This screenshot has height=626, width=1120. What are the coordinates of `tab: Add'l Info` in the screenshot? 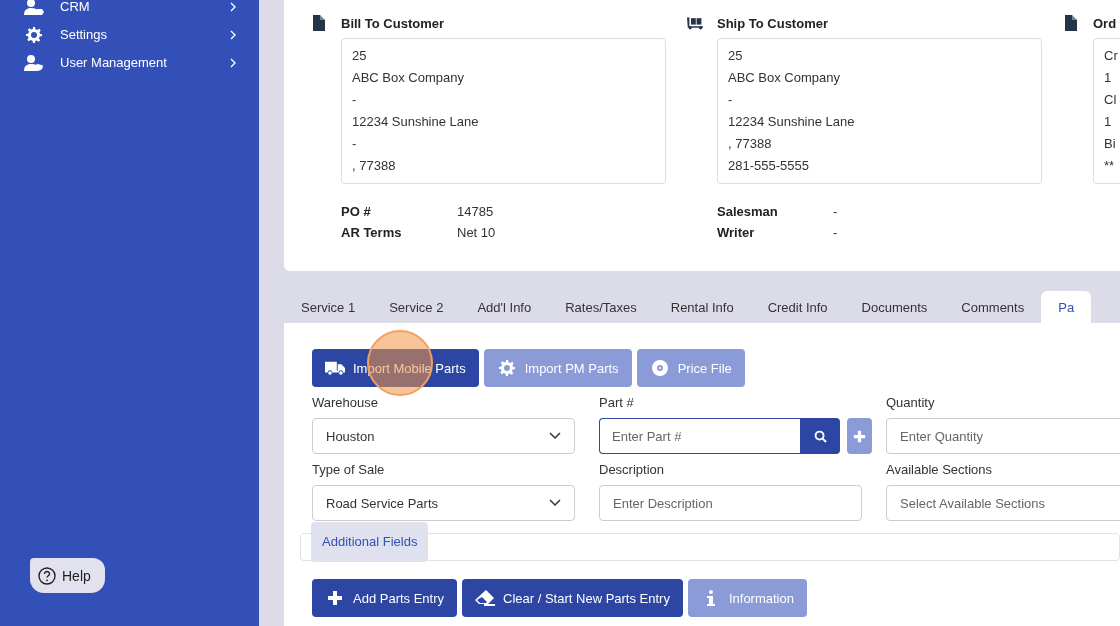 It's located at (504, 307).